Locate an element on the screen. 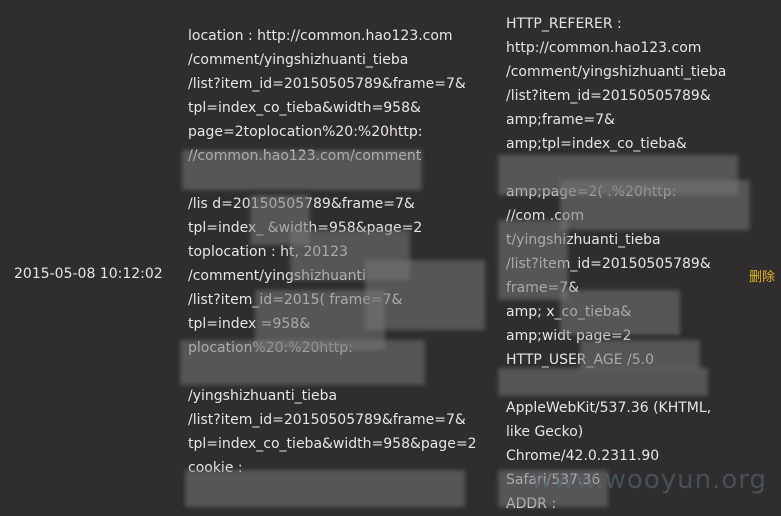  entry-datetime: 2015-05-08 10:12:02 is located at coordinates (88, 274).